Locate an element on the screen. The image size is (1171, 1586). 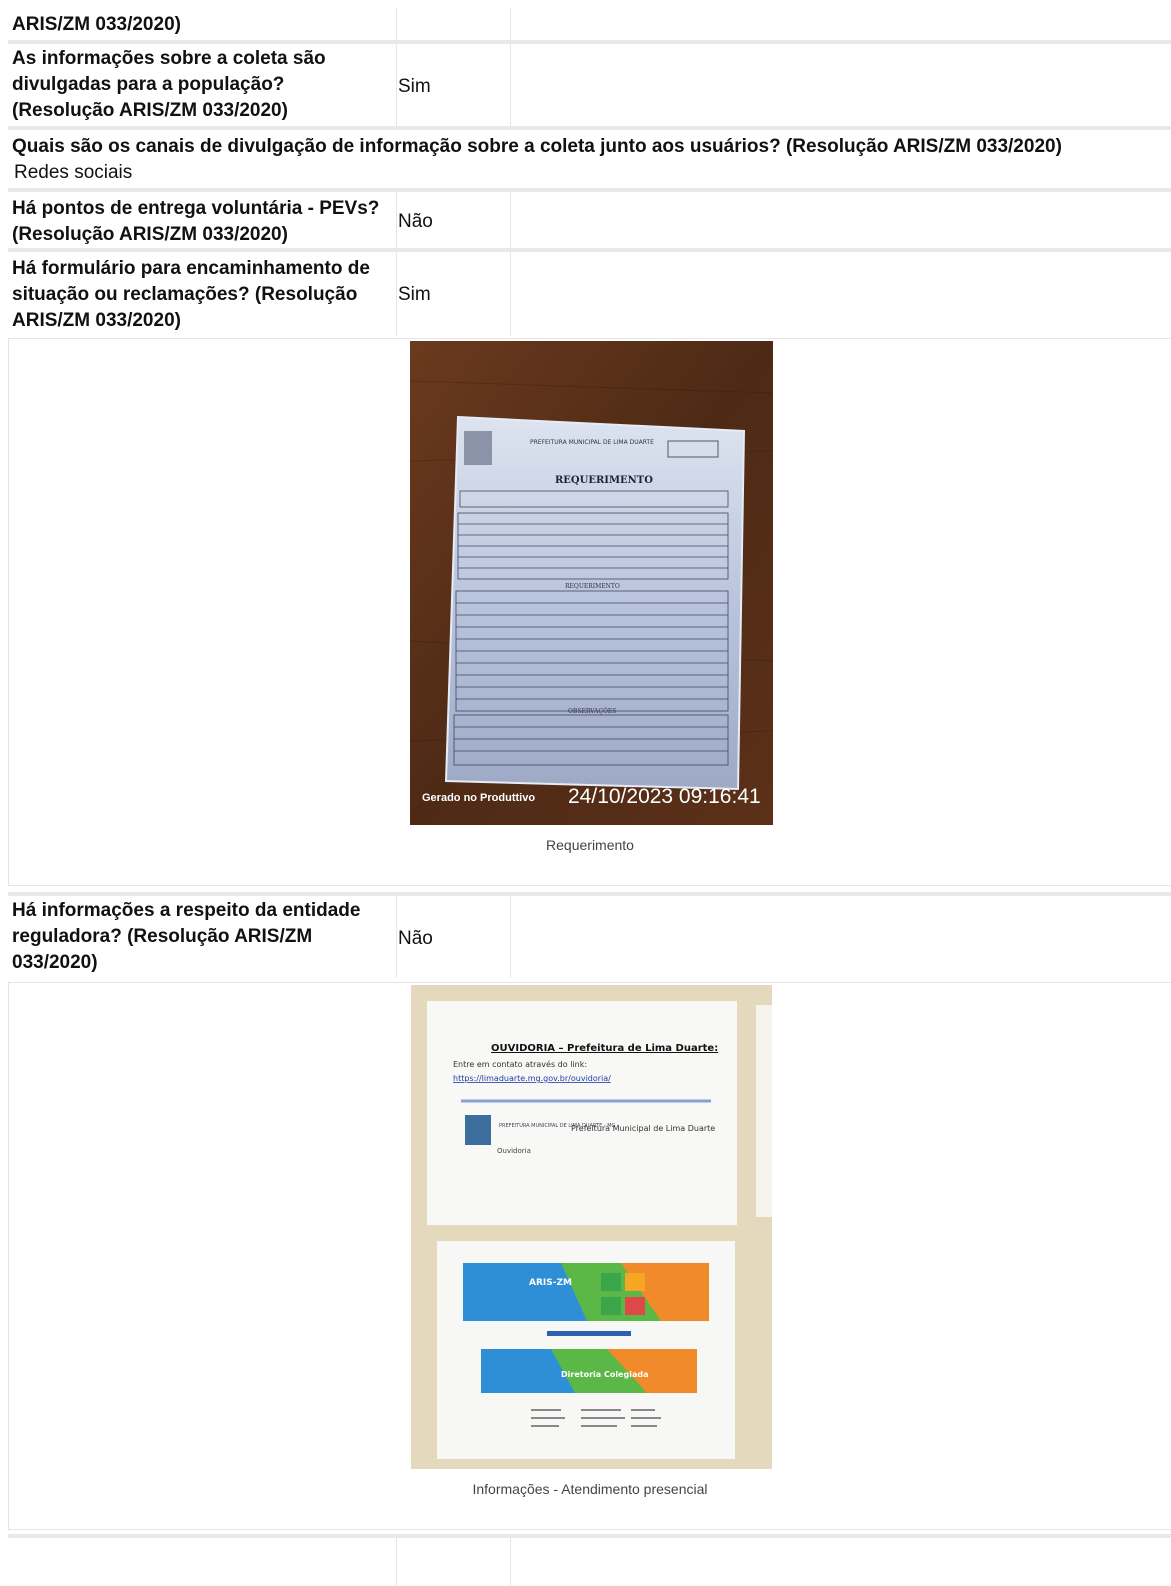
screen-banner: Diretoria Colegiada is located at coordinates (604, 1374).